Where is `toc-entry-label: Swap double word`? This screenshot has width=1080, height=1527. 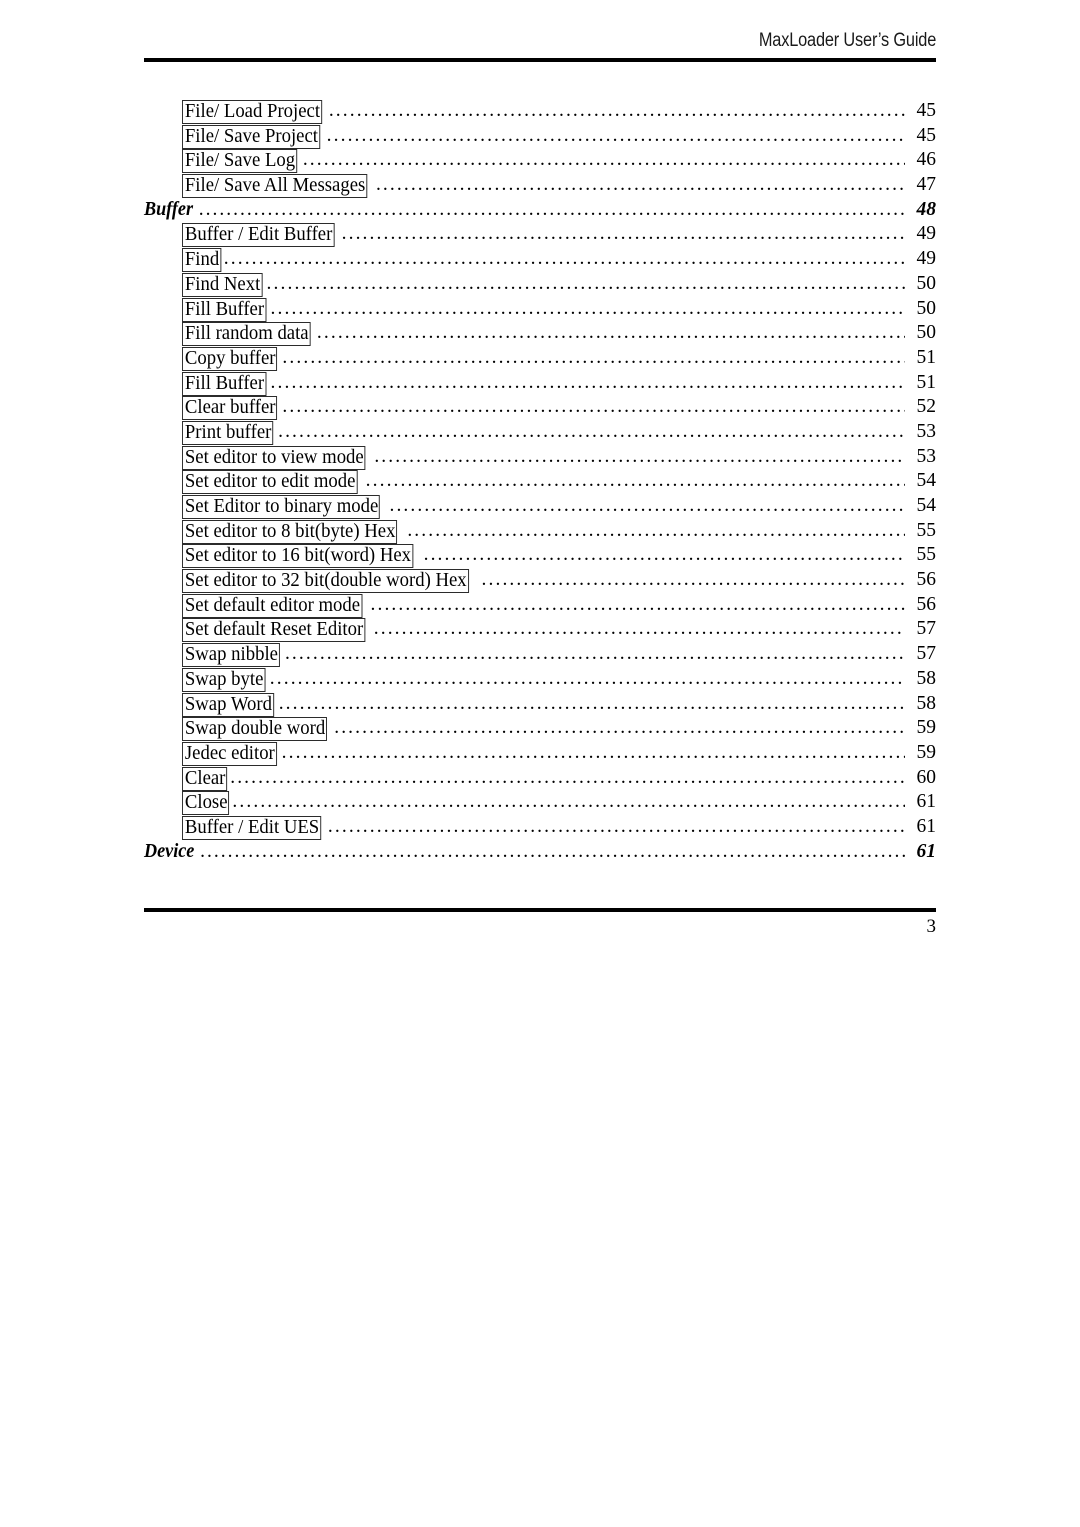
toc-entry-label: Swap double word is located at coordinates (255, 729).